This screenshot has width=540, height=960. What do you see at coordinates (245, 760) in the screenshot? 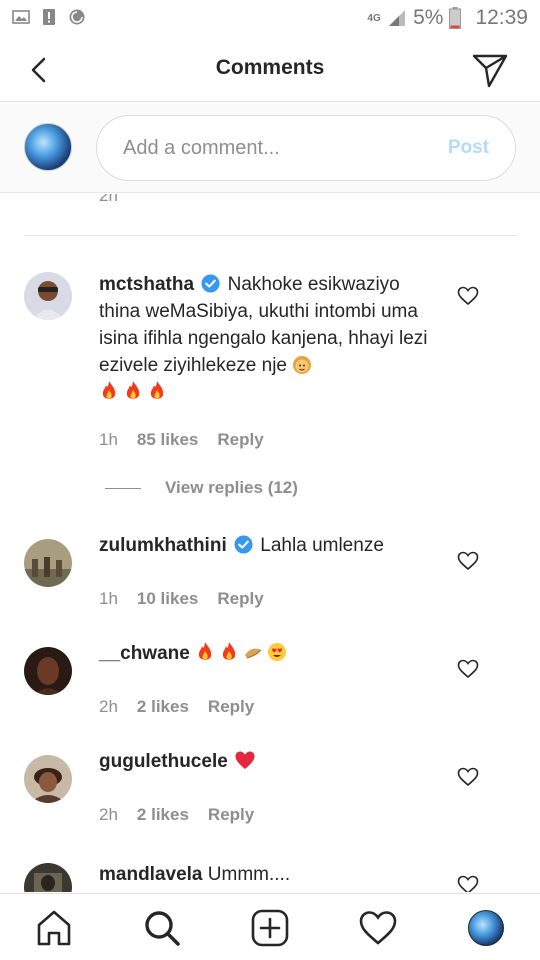
I see `red-heart-emoji-icon` at bounding box center [245, 760].